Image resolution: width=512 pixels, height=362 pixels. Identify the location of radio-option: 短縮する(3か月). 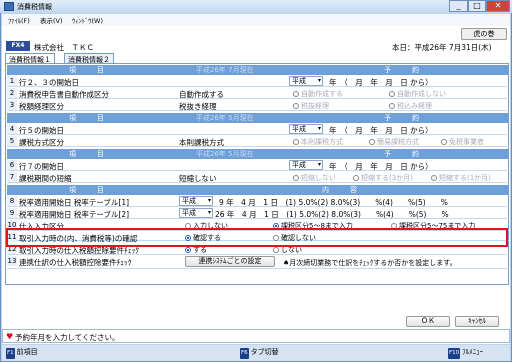
(383, 178).